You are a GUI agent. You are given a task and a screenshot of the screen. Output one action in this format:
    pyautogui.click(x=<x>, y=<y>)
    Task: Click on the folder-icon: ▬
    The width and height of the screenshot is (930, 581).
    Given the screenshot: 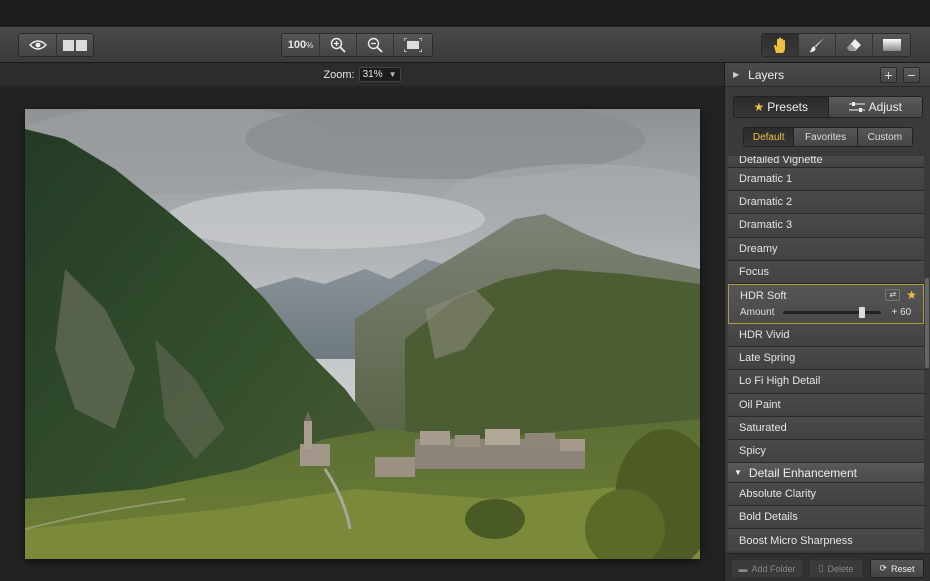 What is the action you would take?
    pyautogui.click(x=743, y=568)
    